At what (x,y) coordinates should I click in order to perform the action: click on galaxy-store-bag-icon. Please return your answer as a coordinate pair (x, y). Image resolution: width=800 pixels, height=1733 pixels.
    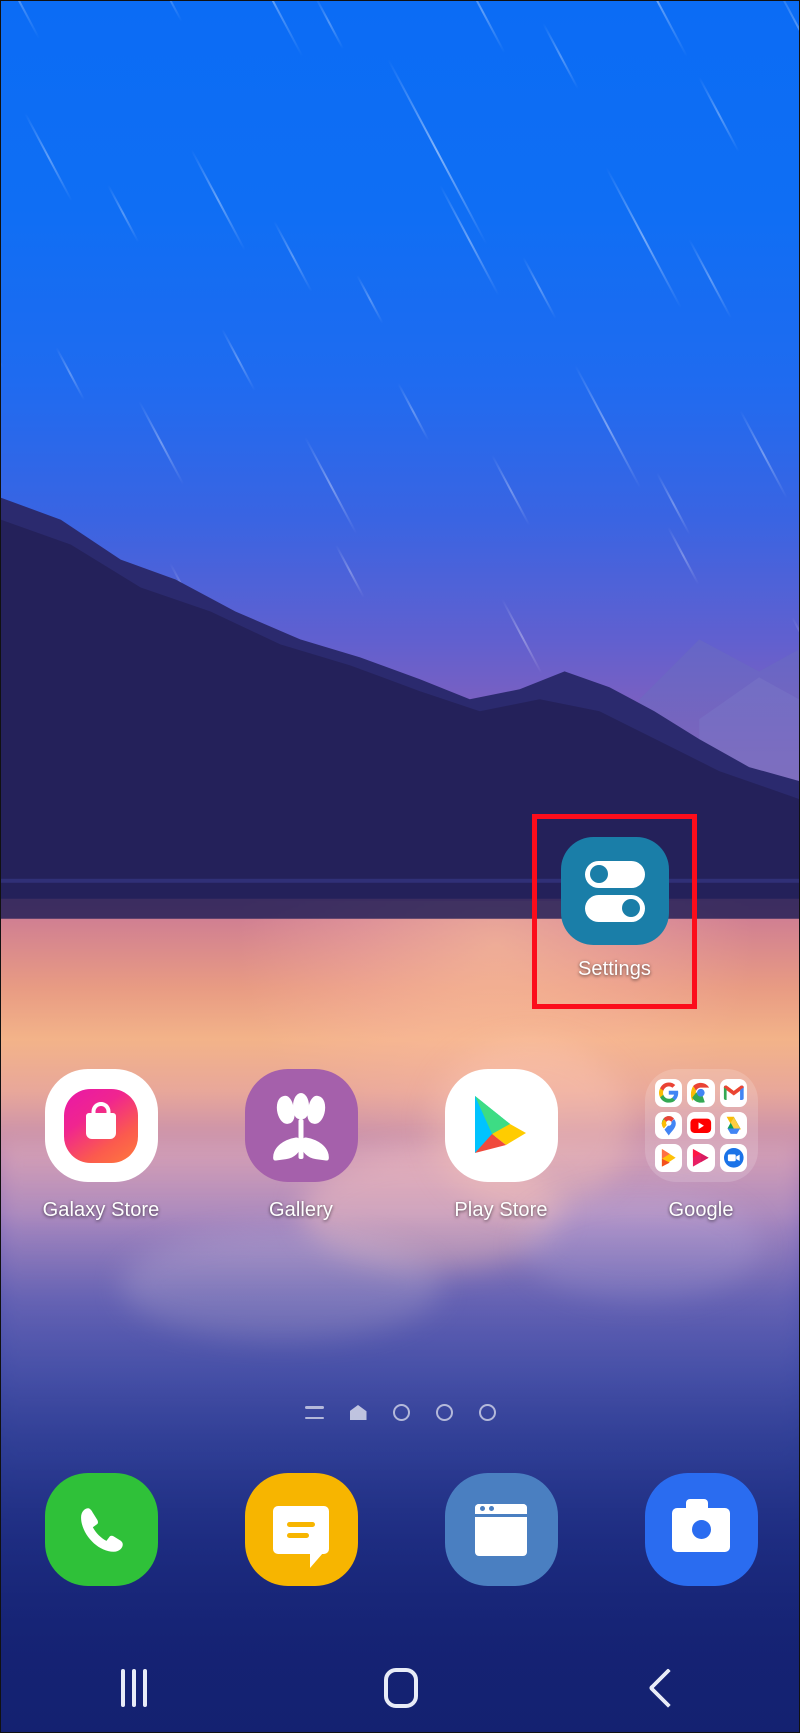
    Looking at the image, I should click on (101, 1125).